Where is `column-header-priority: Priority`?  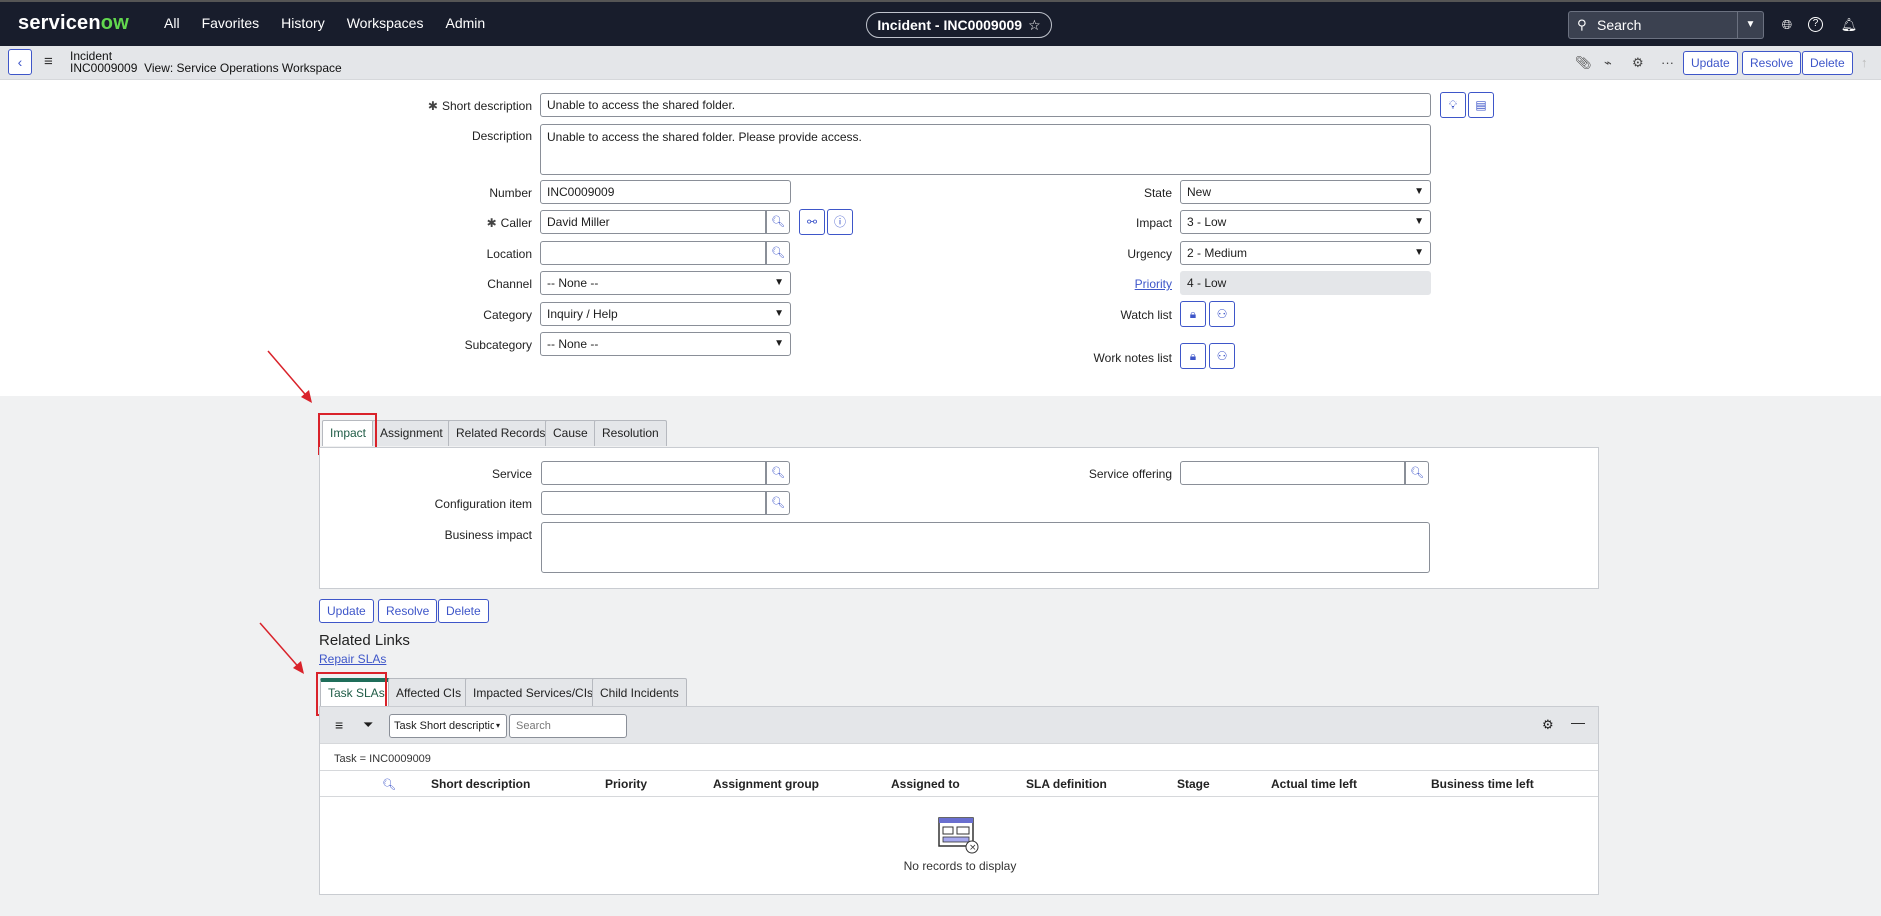 column-header-priority: Priority is located at coordinates (626, 784).